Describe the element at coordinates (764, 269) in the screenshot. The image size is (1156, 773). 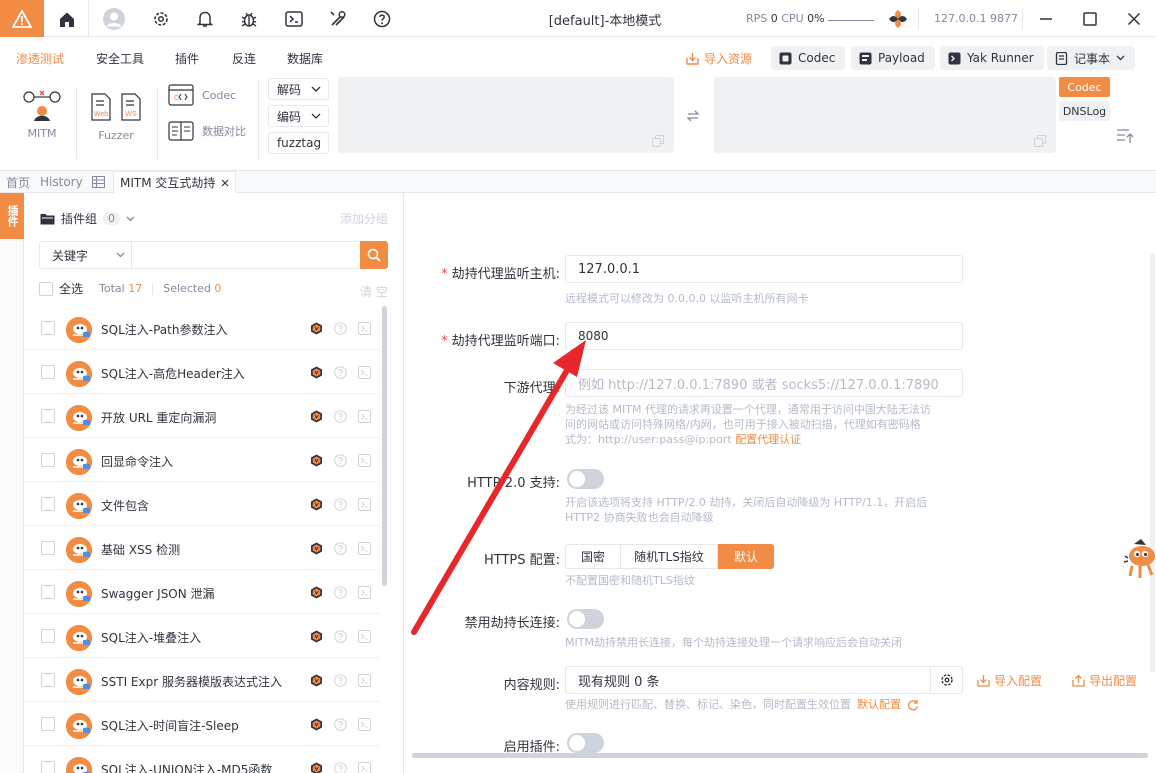
I see `host-input: 127.0.0.1` at that location.